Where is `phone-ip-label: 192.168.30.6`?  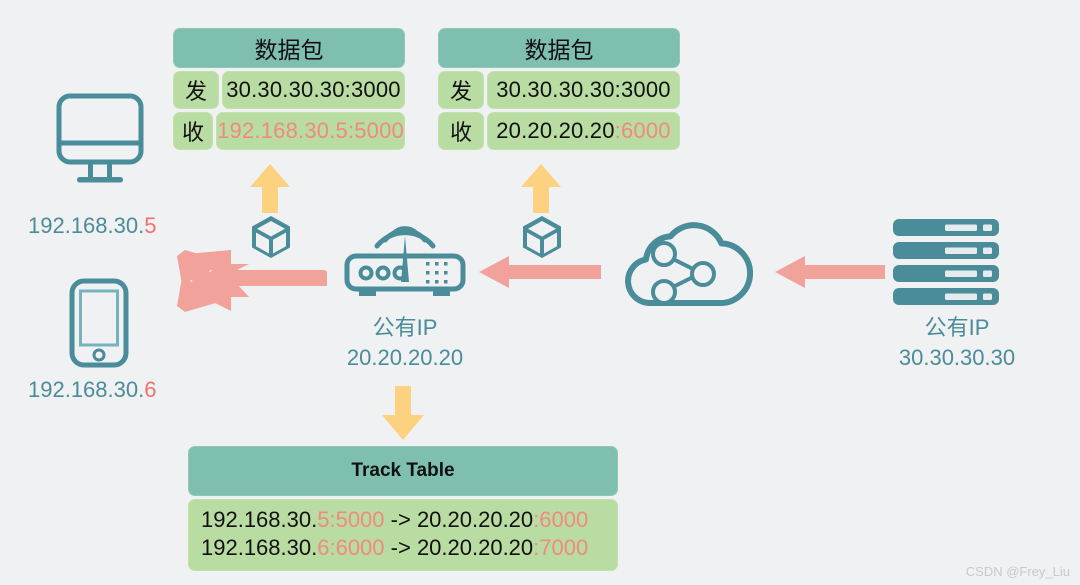 phone-ip-label: 192.168.30.6 is located at coordinates (92, 390).